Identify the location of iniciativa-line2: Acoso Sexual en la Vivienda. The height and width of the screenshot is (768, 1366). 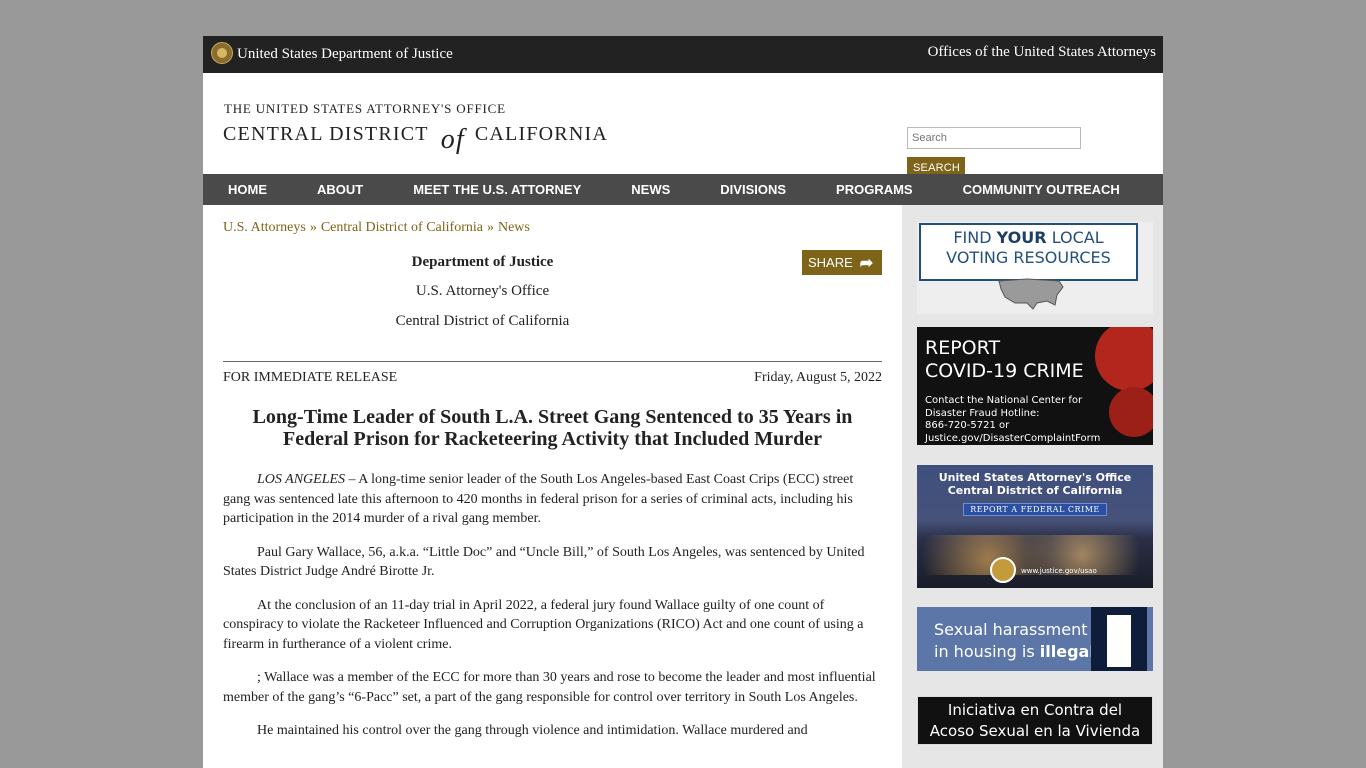
(1035, 731).